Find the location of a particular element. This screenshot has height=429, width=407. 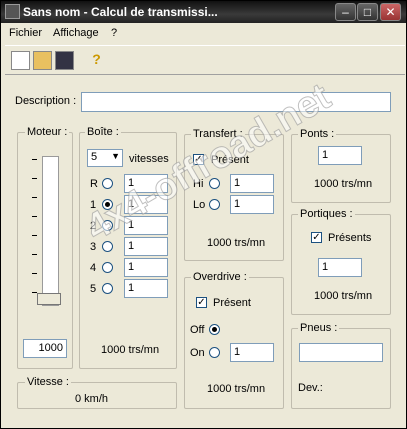

portiques-label: Portiques : is located at coordinates (326, 214).